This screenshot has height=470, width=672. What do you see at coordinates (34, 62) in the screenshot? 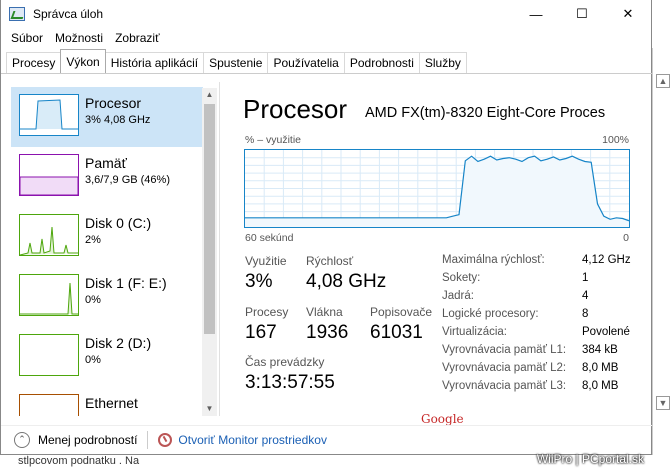
I see `tab-processes: Procesy` at bounding box center [34, 62].